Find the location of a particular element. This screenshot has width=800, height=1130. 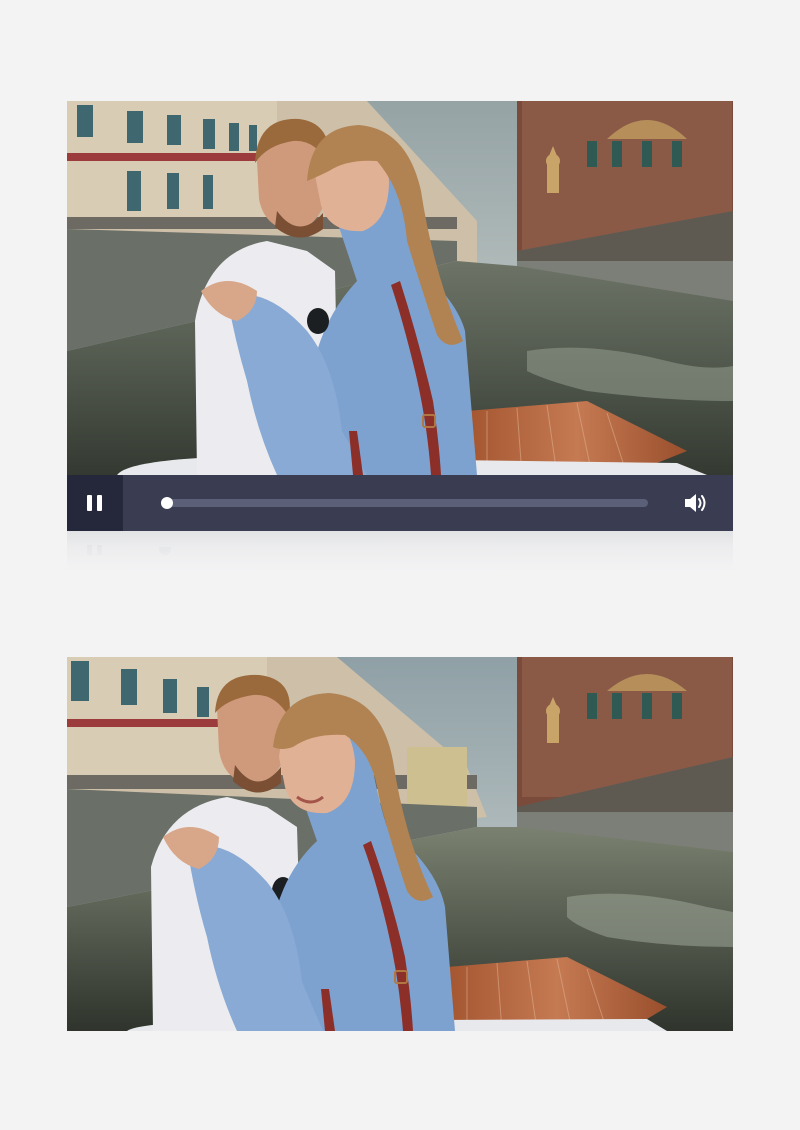

control-bar-reflection is located at coordinates (400, 551).